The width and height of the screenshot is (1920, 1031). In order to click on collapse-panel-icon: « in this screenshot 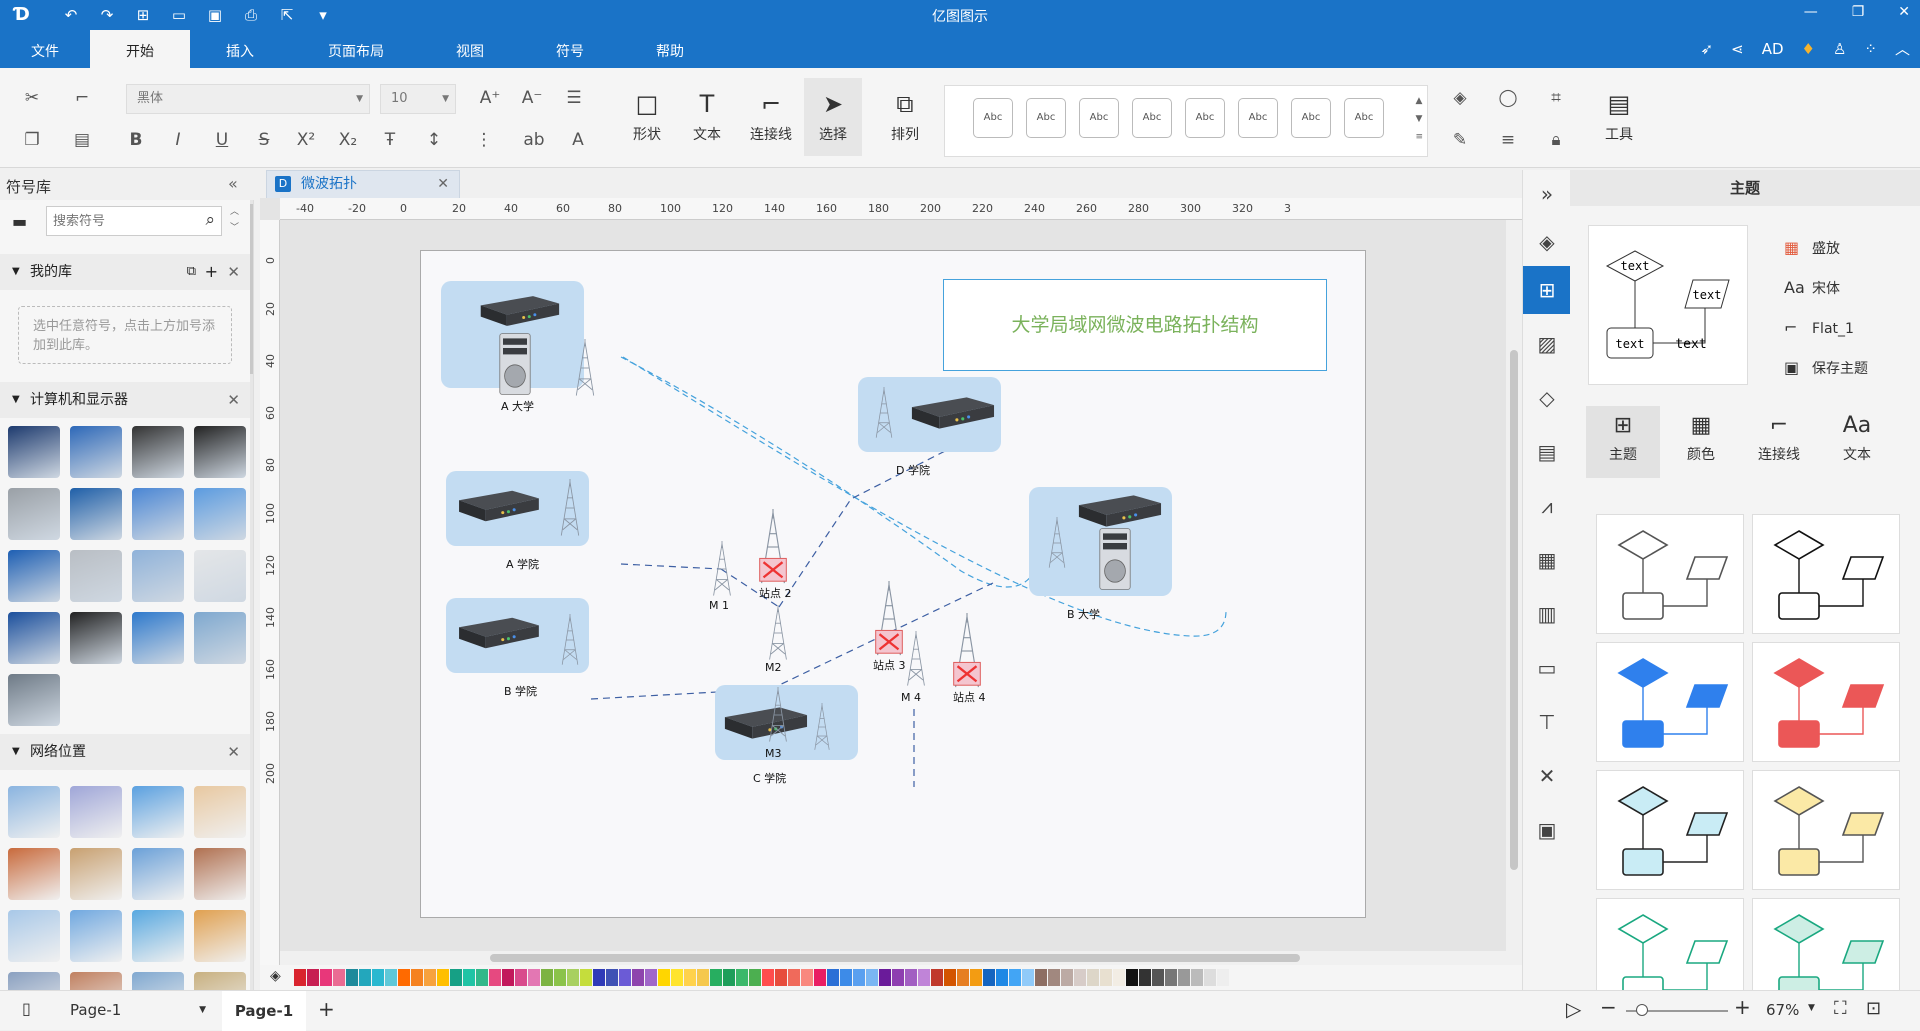, I will do `click(233, 183)`.